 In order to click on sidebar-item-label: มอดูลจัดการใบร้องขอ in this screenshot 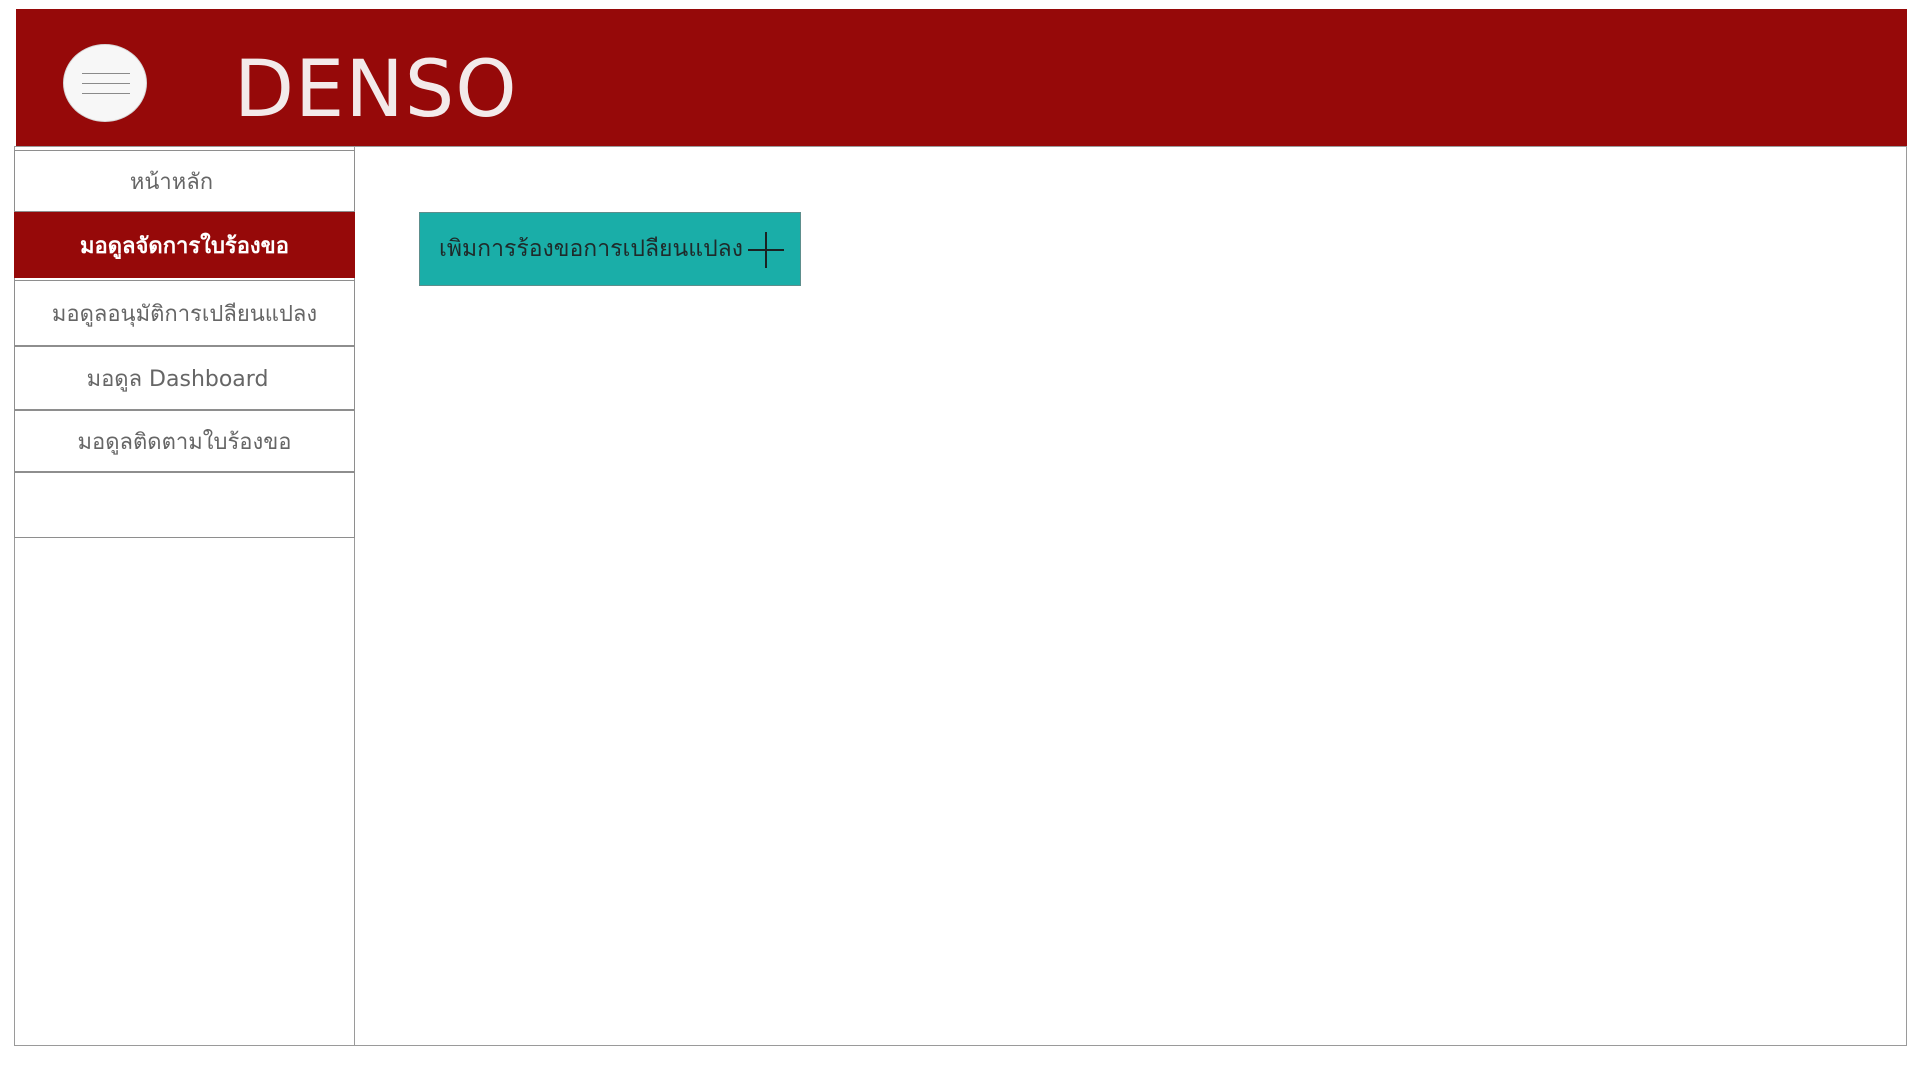, I will do `click(184, 246)`.